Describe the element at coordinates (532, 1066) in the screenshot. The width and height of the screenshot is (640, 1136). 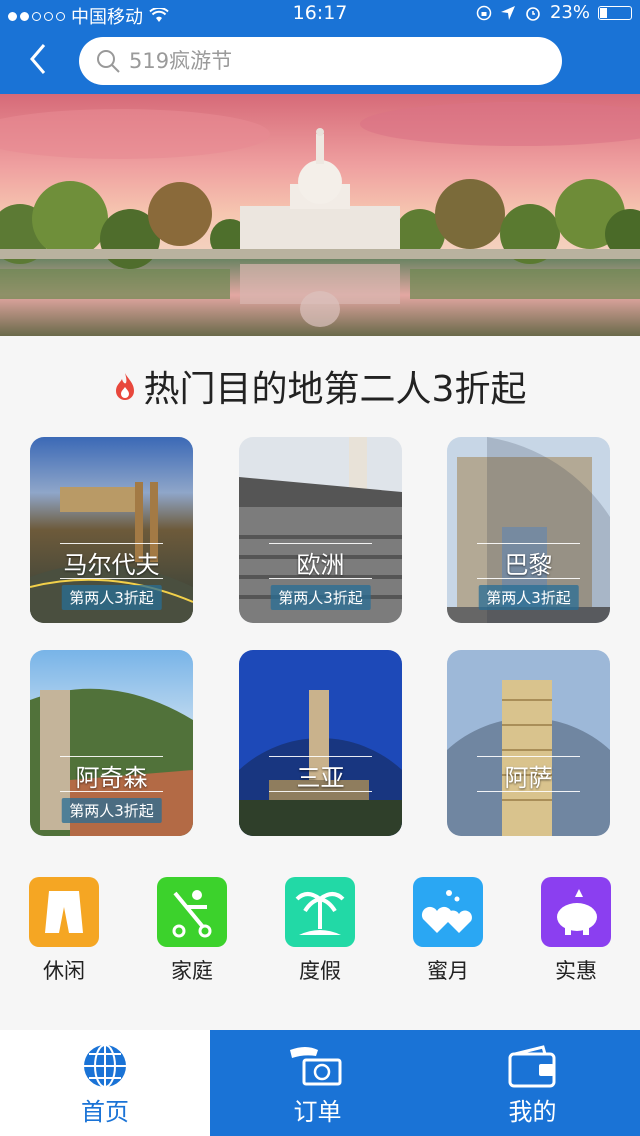
I see `wallet-icon` at that location.